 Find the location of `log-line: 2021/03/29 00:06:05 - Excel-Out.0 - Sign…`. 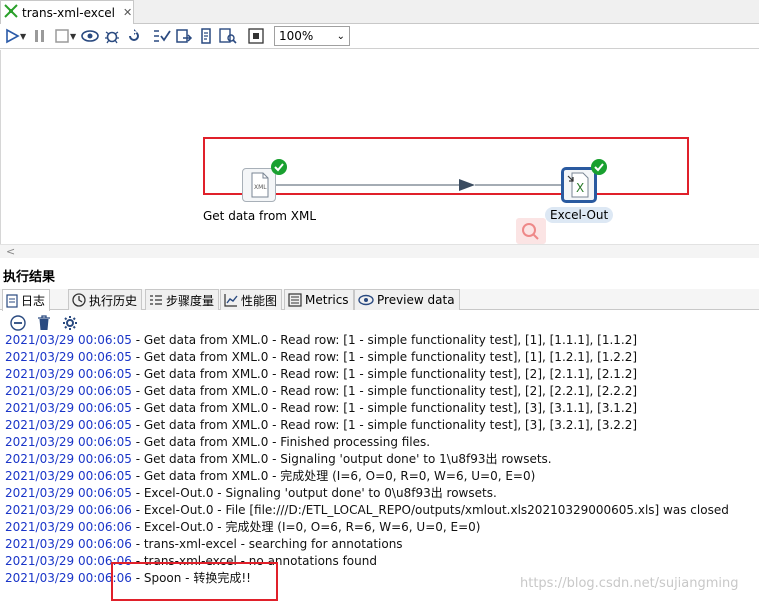

log-line: 2021/03/29 00:06:05 - Excel-Out.0 - Sign… is located at coordinates (380, 493).